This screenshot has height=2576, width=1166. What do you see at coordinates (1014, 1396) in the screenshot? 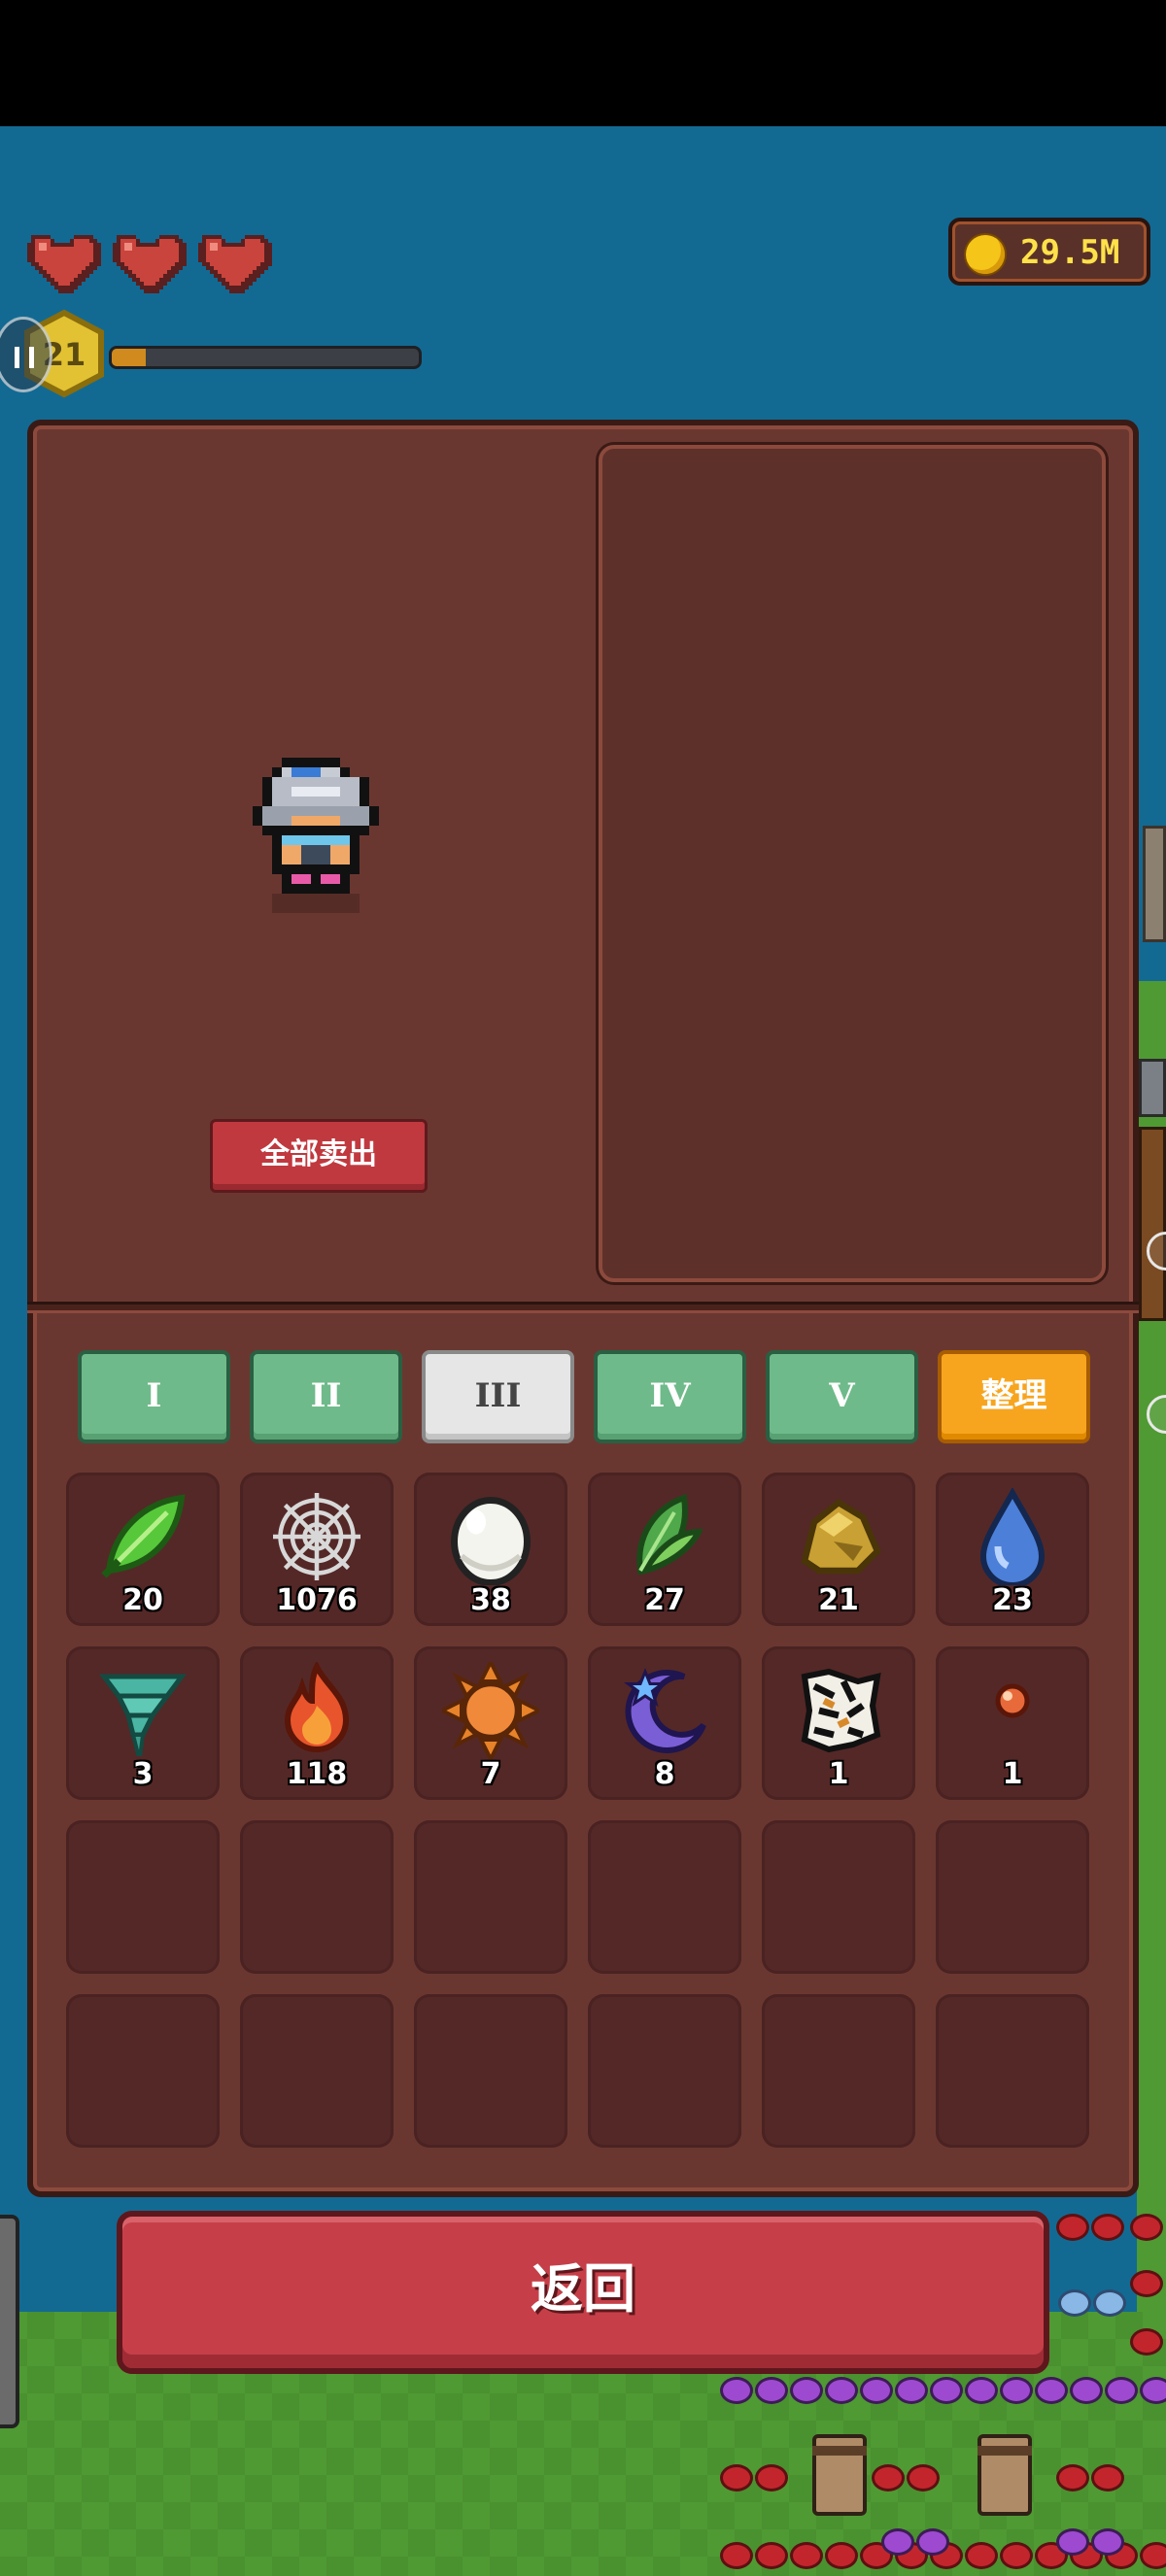
I see `sort-button: 整理` at bounding box center [1014, 1396].